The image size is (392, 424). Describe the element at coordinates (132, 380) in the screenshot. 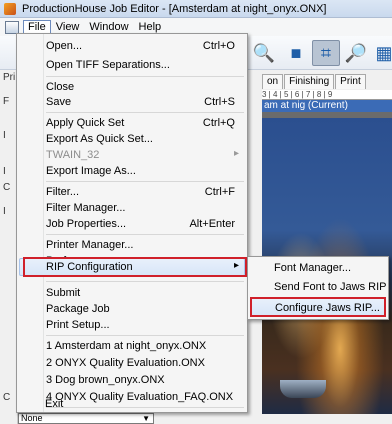

I see `menu-item-recent-3: 3 Dog brown_onyx.ONX` at that location.